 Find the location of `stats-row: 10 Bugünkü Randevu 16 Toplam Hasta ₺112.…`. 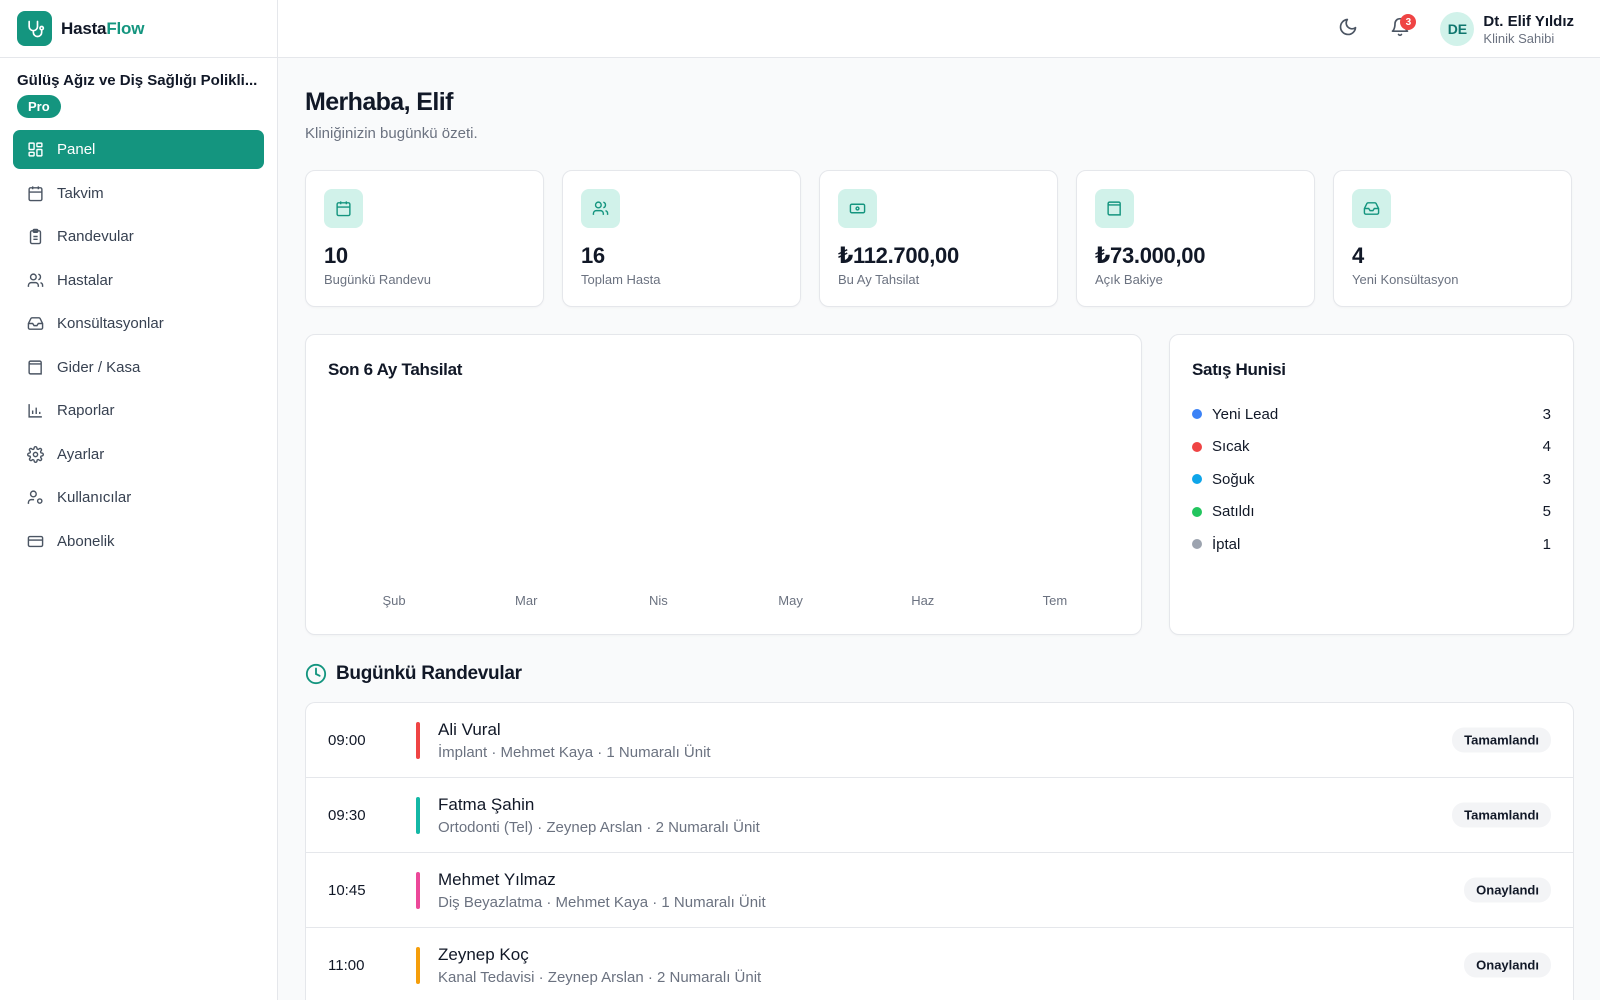

stats-row: 10 Bugünkü Randevu 16 Toplam Hasta ₺112.… is located at coordinates (939, 238).